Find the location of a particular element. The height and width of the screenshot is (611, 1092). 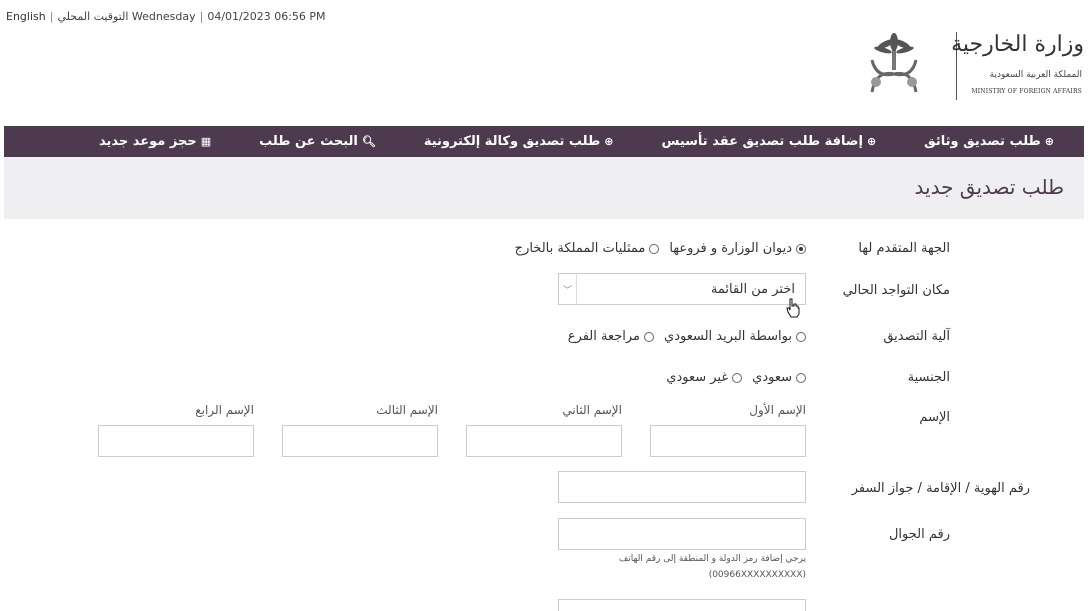

local-time-label: التوقيت المحلي is located at coordinates (93, 16).